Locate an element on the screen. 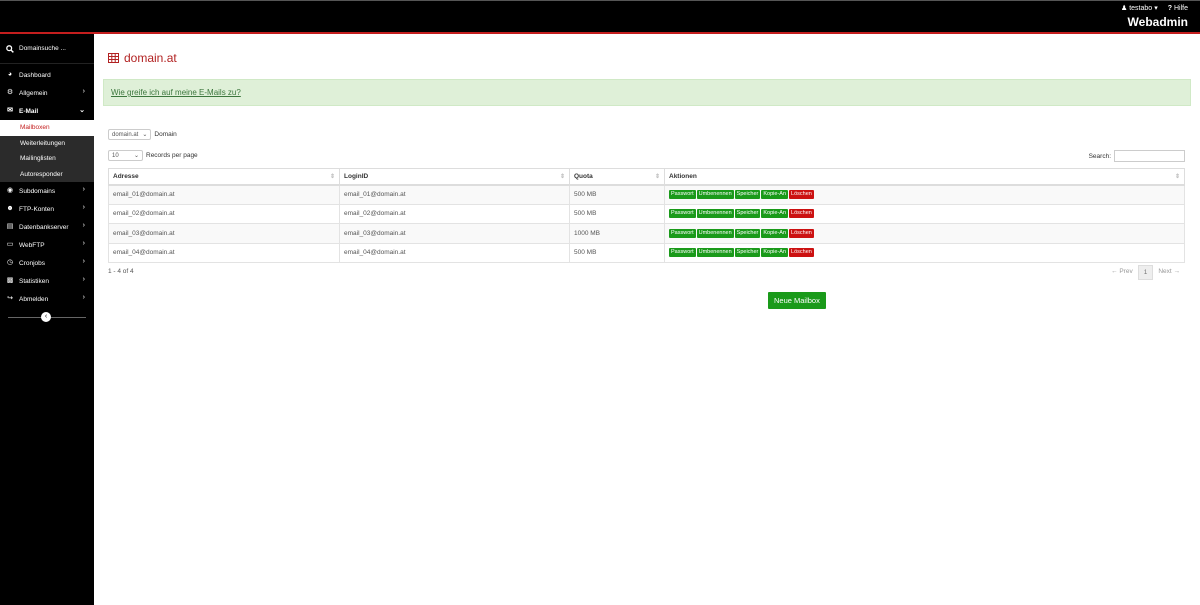 The height and width of the screenshot is (605, 1200). cell-adresse: email_04@domain.at is located at coordinates (224, 252).